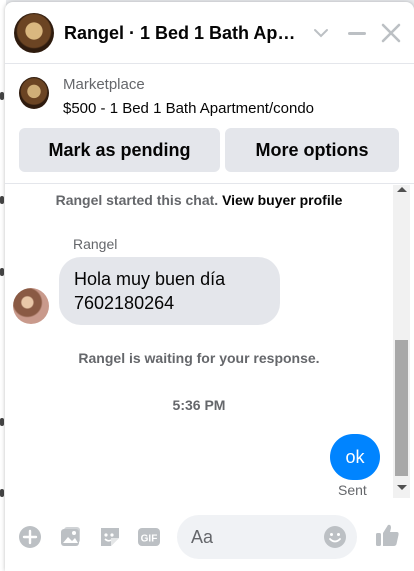 The width and height of the screenshot is (414, 571). What do you see at coordinates (401, 408) in the screenshot?
I see `scrollbar-thumb` at bounding box center [401, 408].